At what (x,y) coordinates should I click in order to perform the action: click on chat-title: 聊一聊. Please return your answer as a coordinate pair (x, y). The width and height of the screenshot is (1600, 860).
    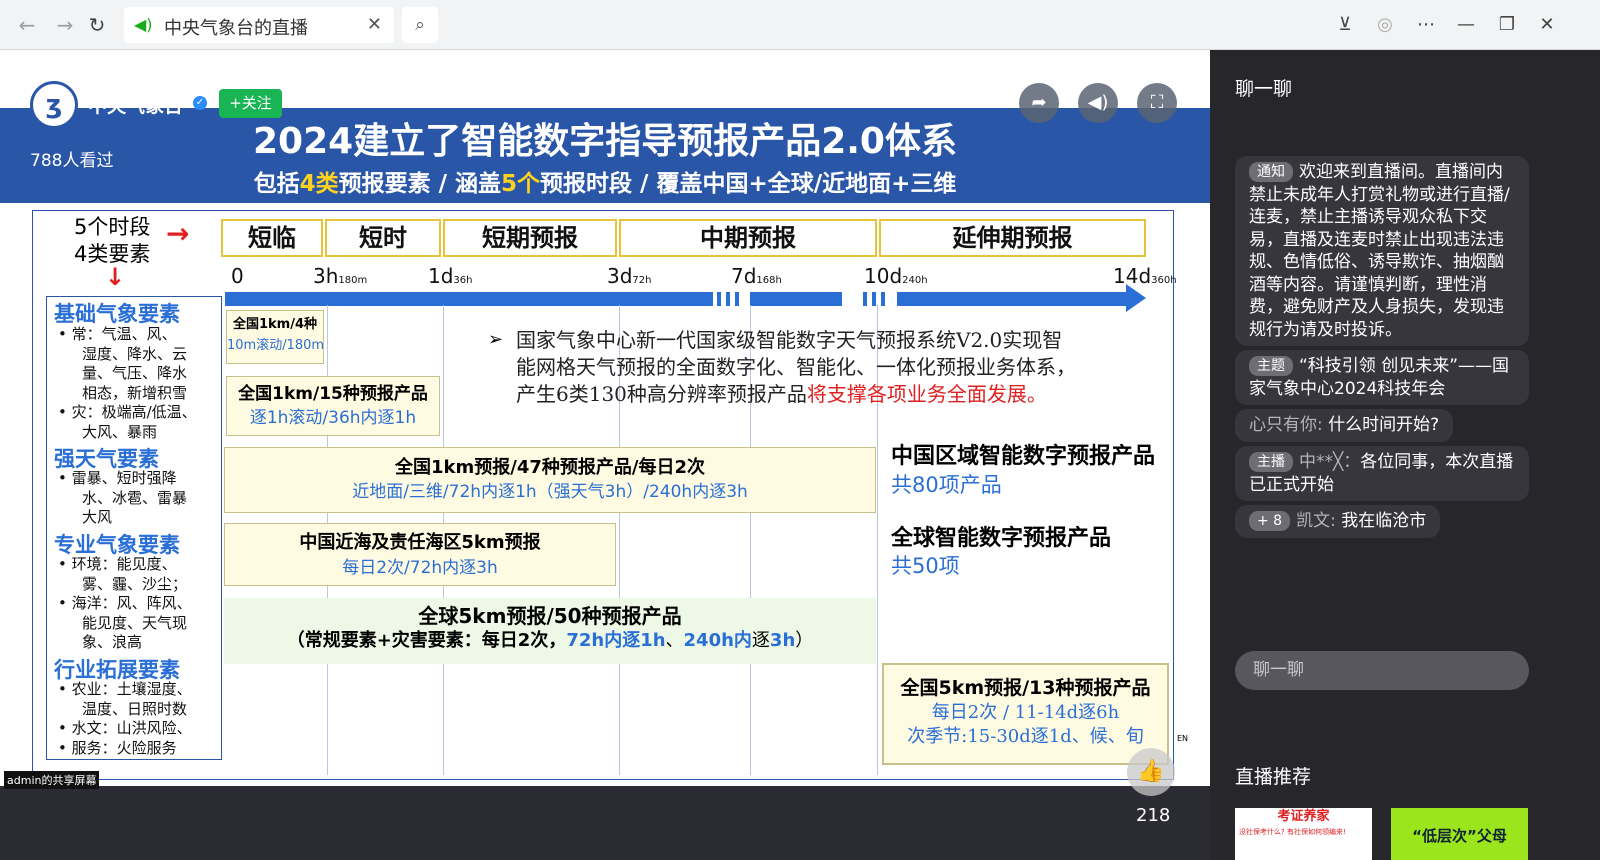
    Looking at the image, I should click on (1264, 89).